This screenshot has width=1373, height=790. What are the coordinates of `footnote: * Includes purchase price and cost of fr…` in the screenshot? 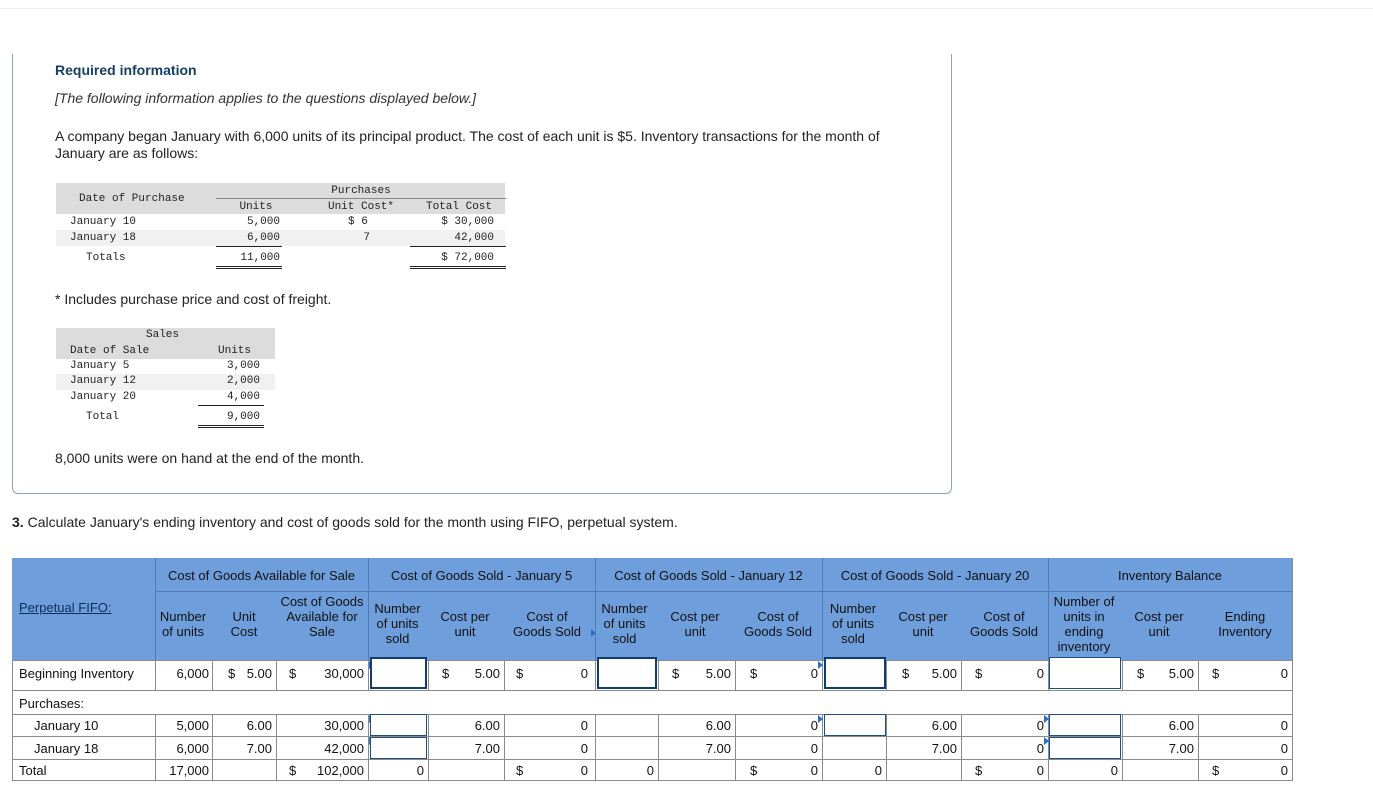 It's located at (193, 299).